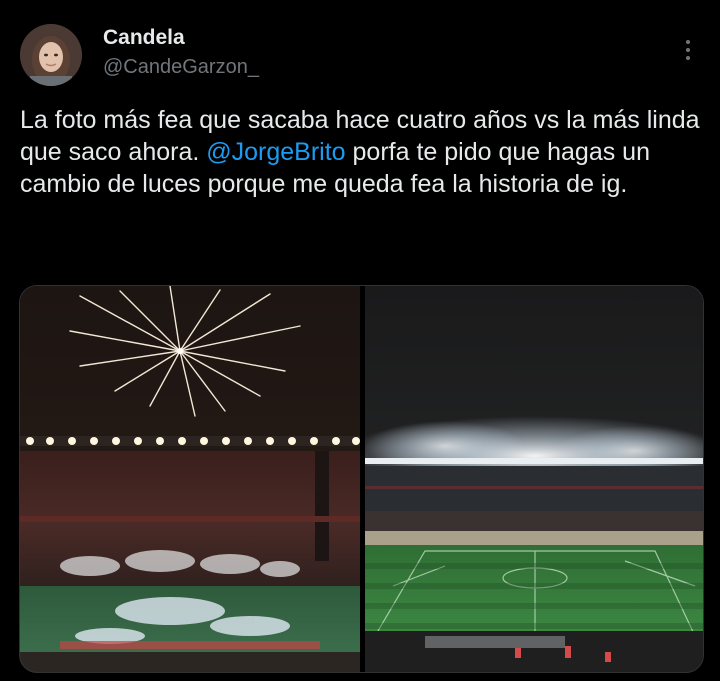 Image resolution: width=720 pixels, height=681 pixels. I want to click on author-handle: @CandeGarzon_, so click(181, 67).